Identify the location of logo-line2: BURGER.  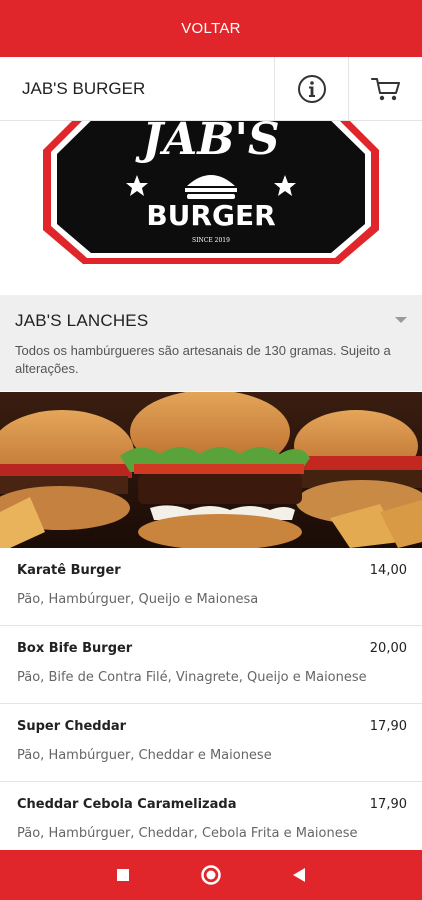
(210, 215).